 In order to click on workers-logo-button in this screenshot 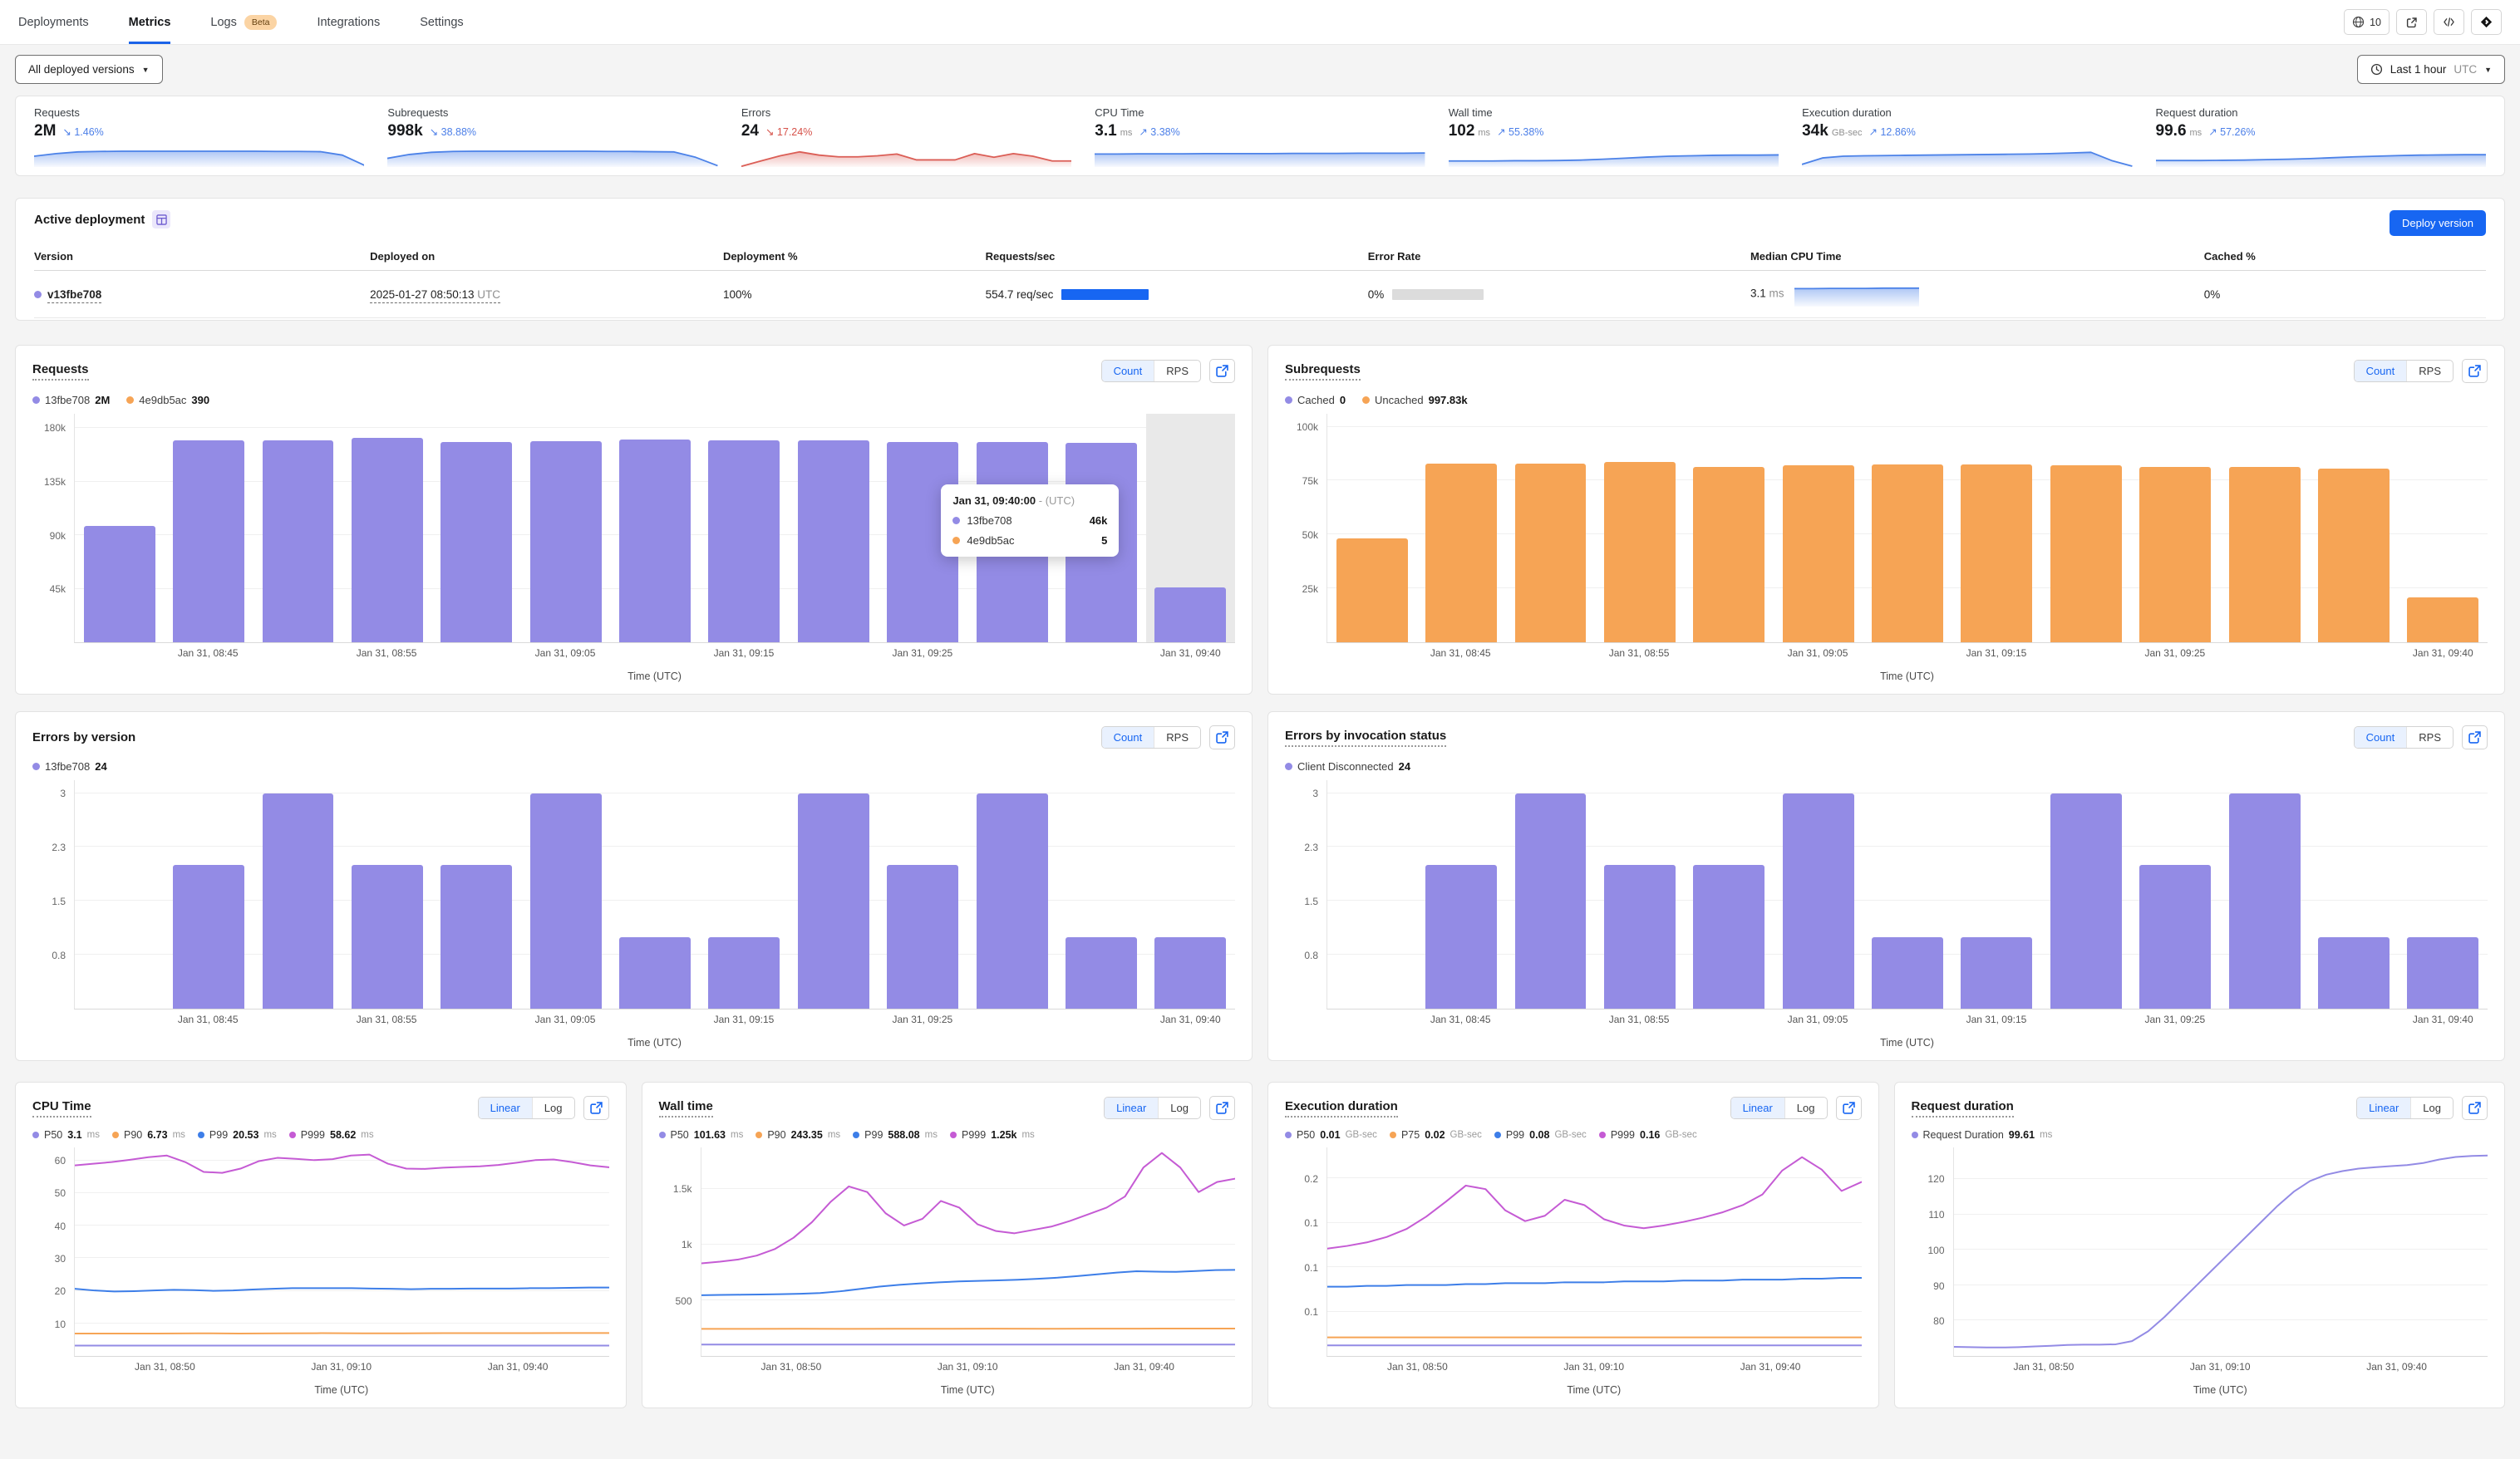, I will do `click(2486, 22)`.